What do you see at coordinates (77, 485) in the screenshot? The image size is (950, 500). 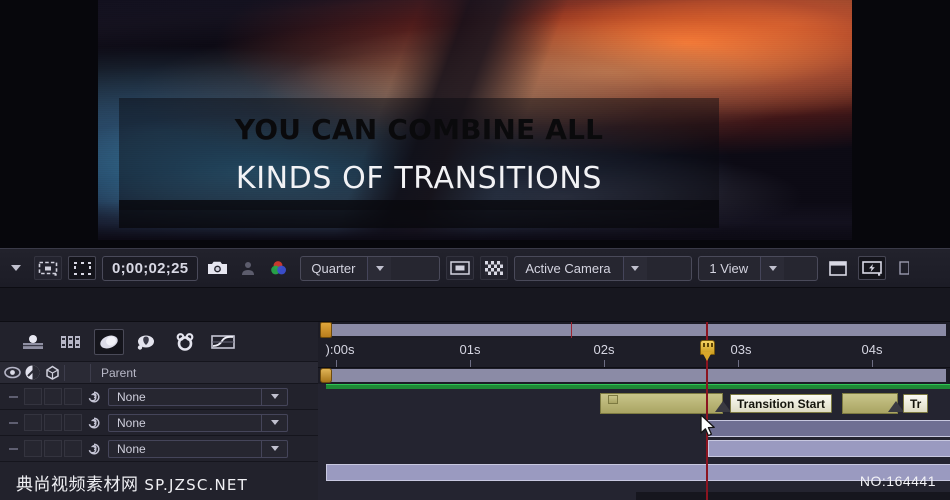 I see `watermark-site-name-cn: 典尚视频素材网` at bounding box center [77, 485].